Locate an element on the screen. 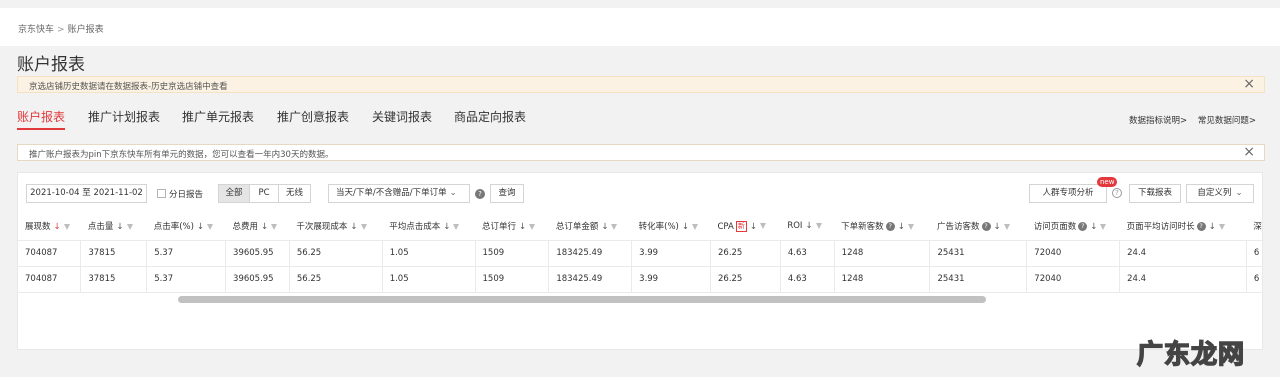  table-cell: 704087 is located at coordinates (49, 279).